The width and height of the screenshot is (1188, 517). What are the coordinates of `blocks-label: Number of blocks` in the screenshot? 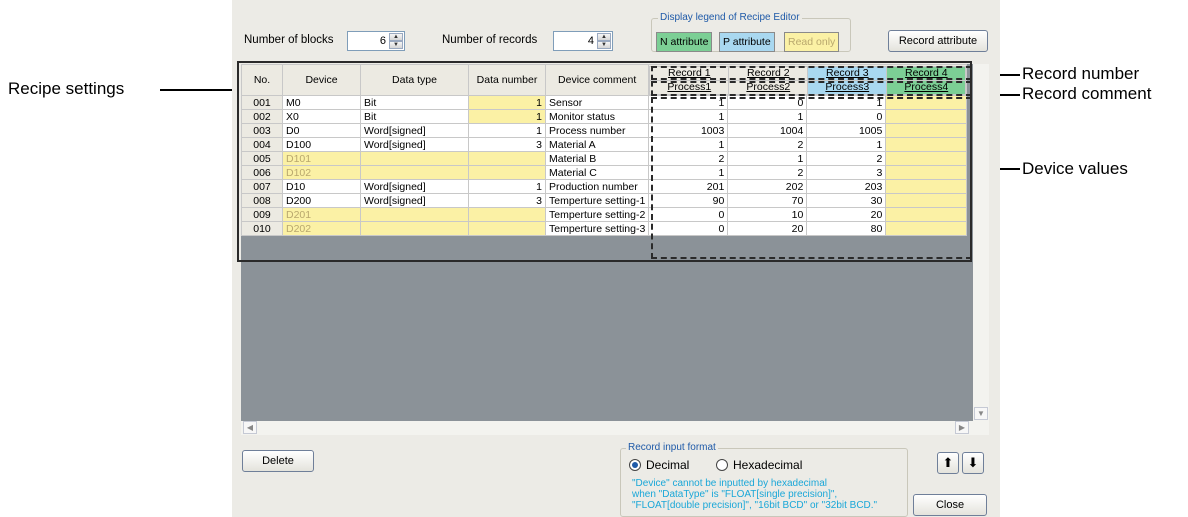 It's located at (289, 40).